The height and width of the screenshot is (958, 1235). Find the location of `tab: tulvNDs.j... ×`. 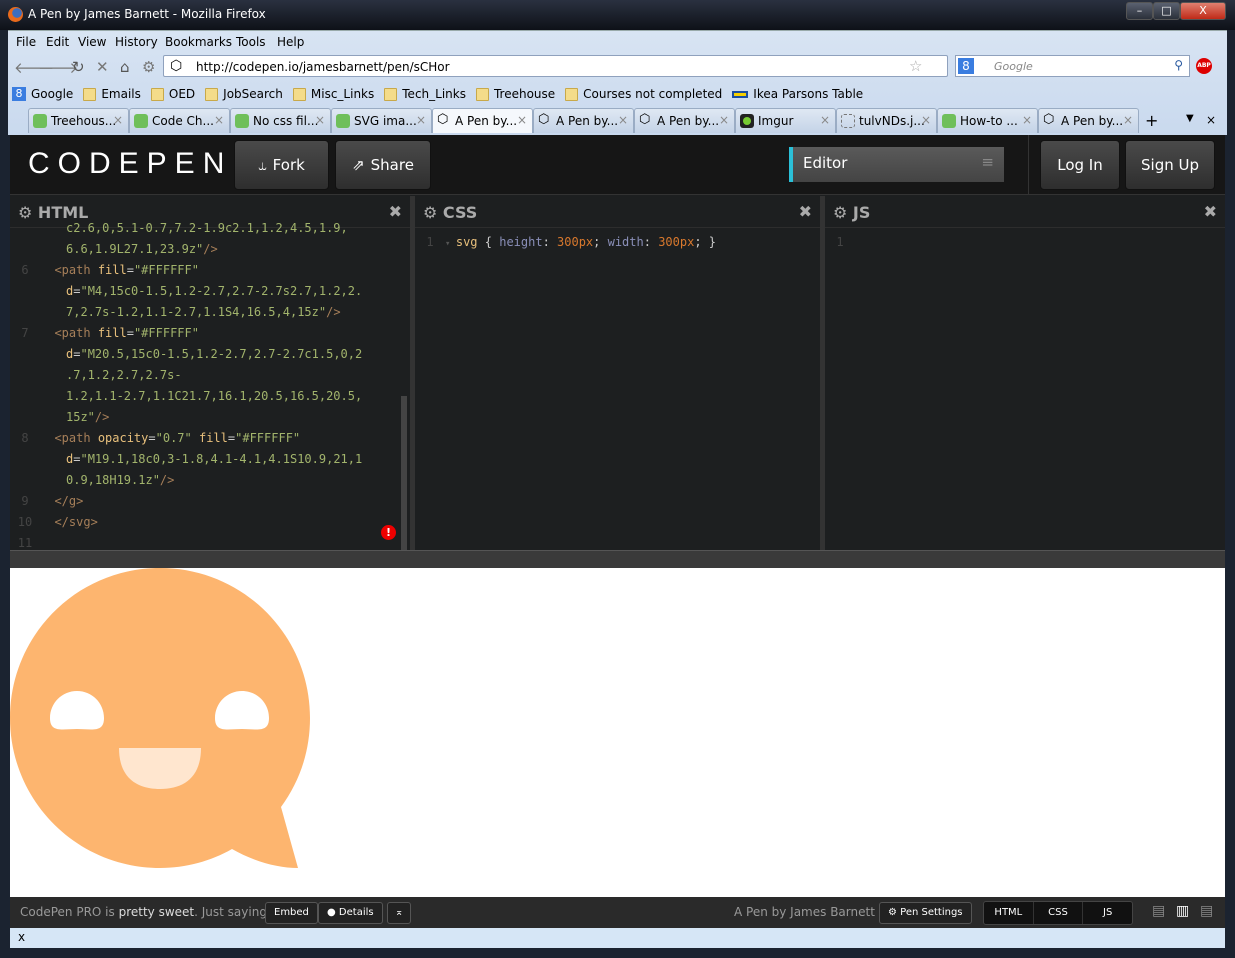

tab: tulvNDs.j... × is located at coordinates (886, 120).